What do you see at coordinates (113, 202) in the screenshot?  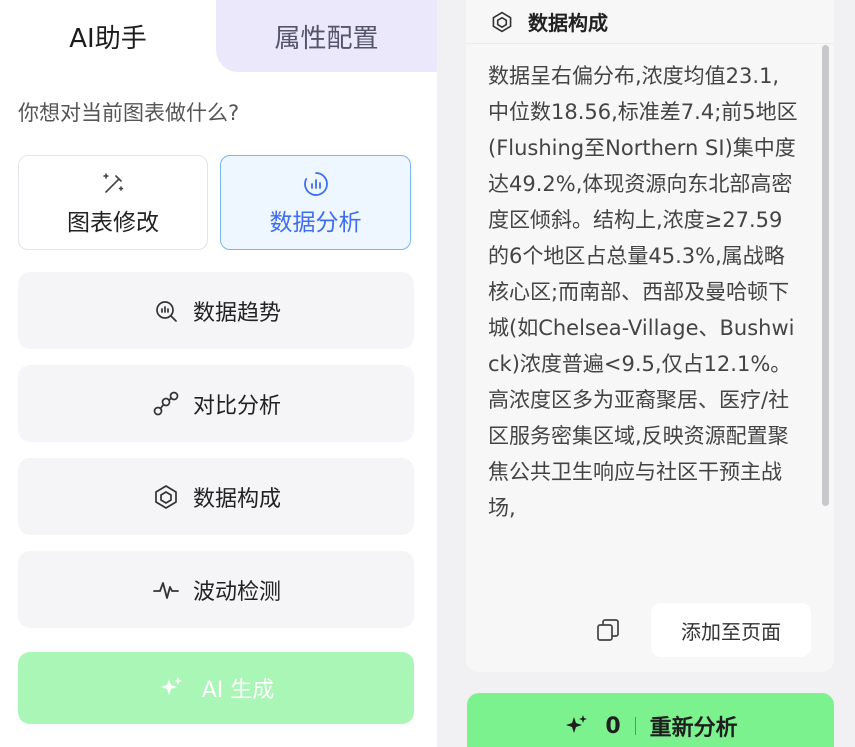 I see `chart-edit-mode-button: 图表修改` at bounding box center [113, 202].